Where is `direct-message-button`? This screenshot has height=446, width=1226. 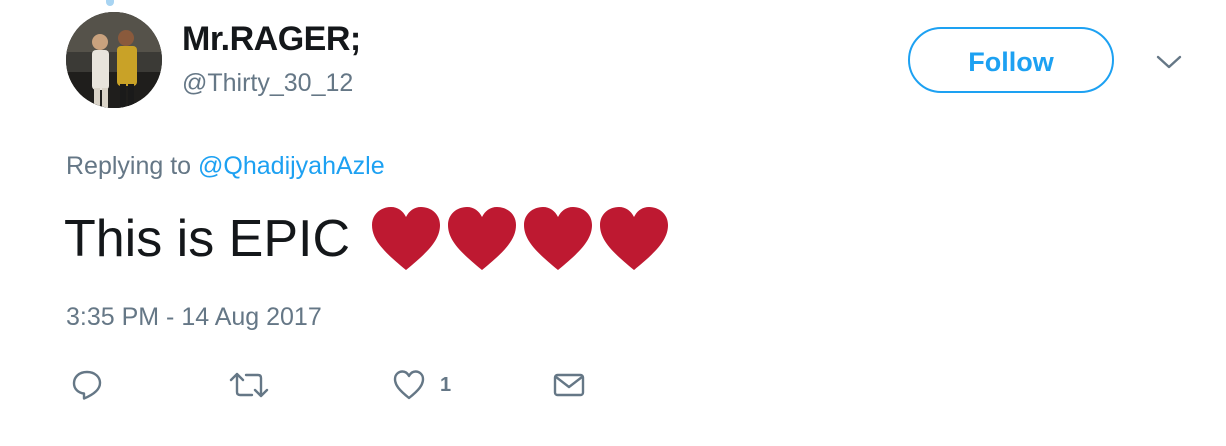 direct-message-button is located at coordinates (569, 385).